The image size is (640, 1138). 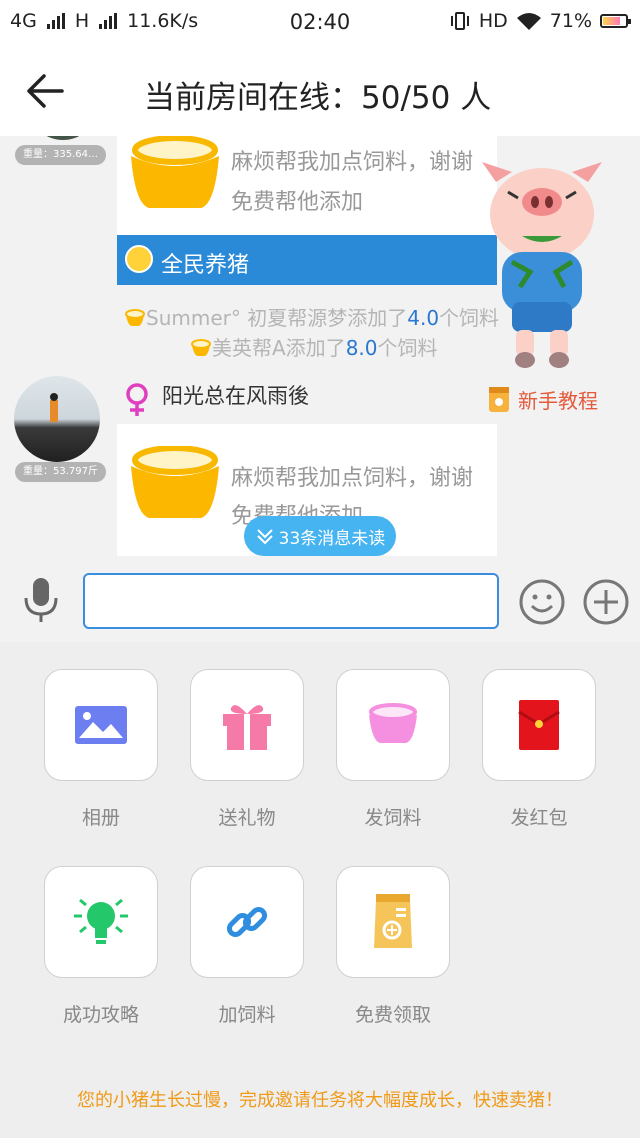 What do you see at coordinates (407, 348) in the screenshot?
I see `system-text-end: 个饲料` at bounding box center [407, 348].